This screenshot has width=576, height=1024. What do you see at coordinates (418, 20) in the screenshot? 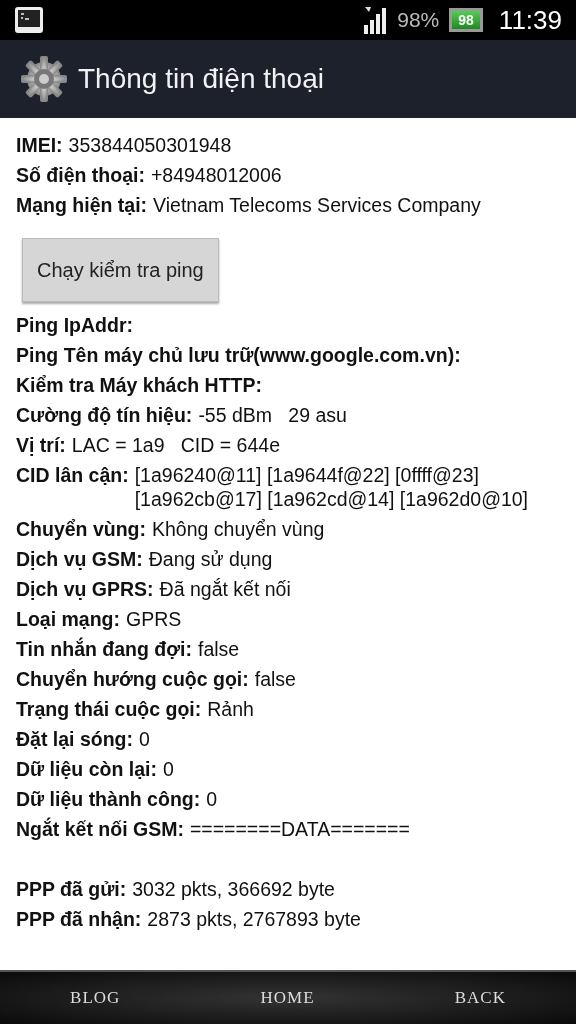
I see `battery-percent: 98%` at bounding box center [418, 20].